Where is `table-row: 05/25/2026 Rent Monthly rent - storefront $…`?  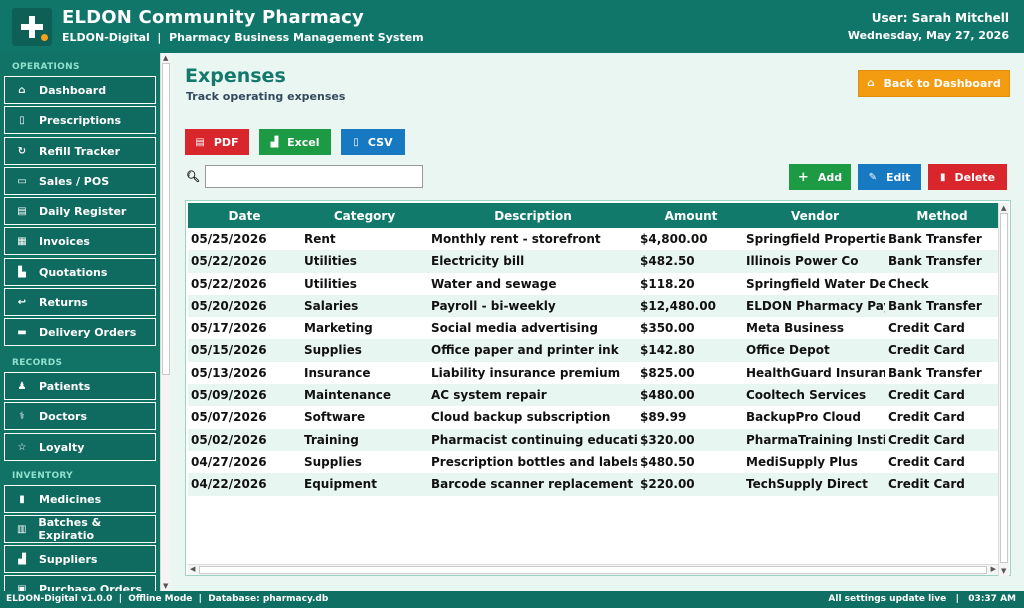 table-row: 05/25/2026 Rent Monthly rent - storefront $… is located at coordinates (593, 239).